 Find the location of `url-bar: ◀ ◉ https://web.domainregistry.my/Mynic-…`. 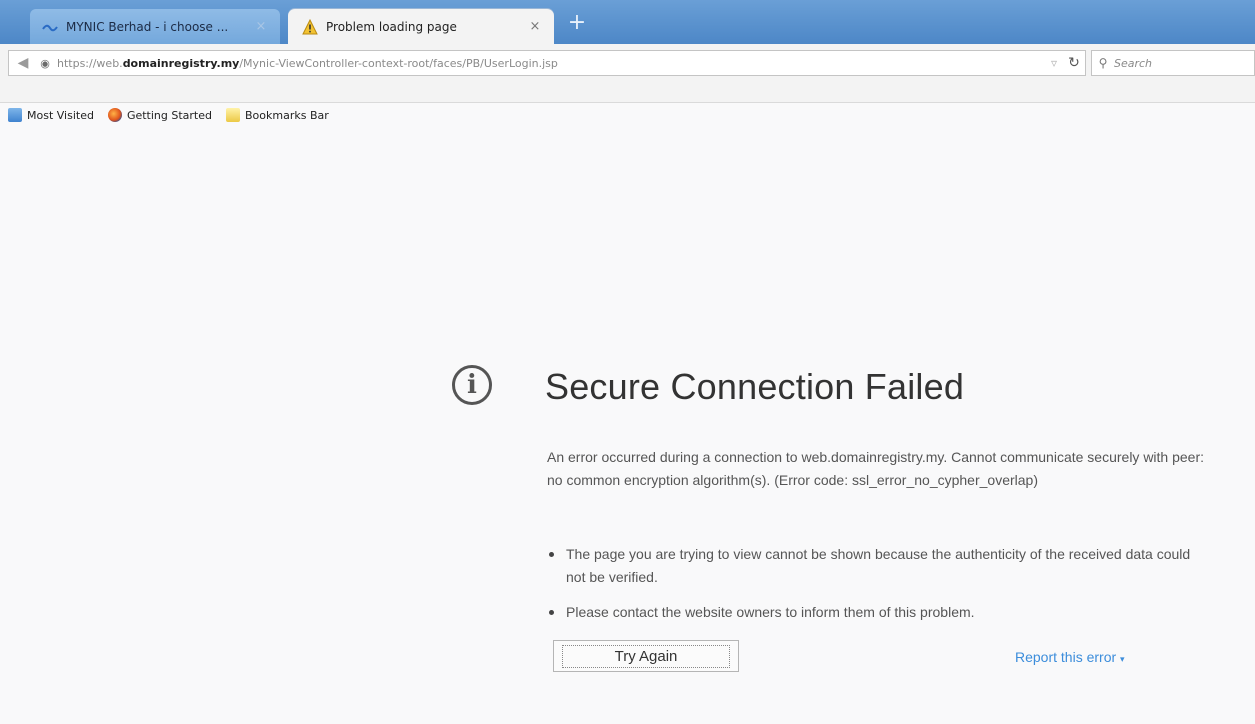

url-bar: ◀ ◉ https://web.domainregistry.my/Mynic-… is located at coordinates (547, 63).